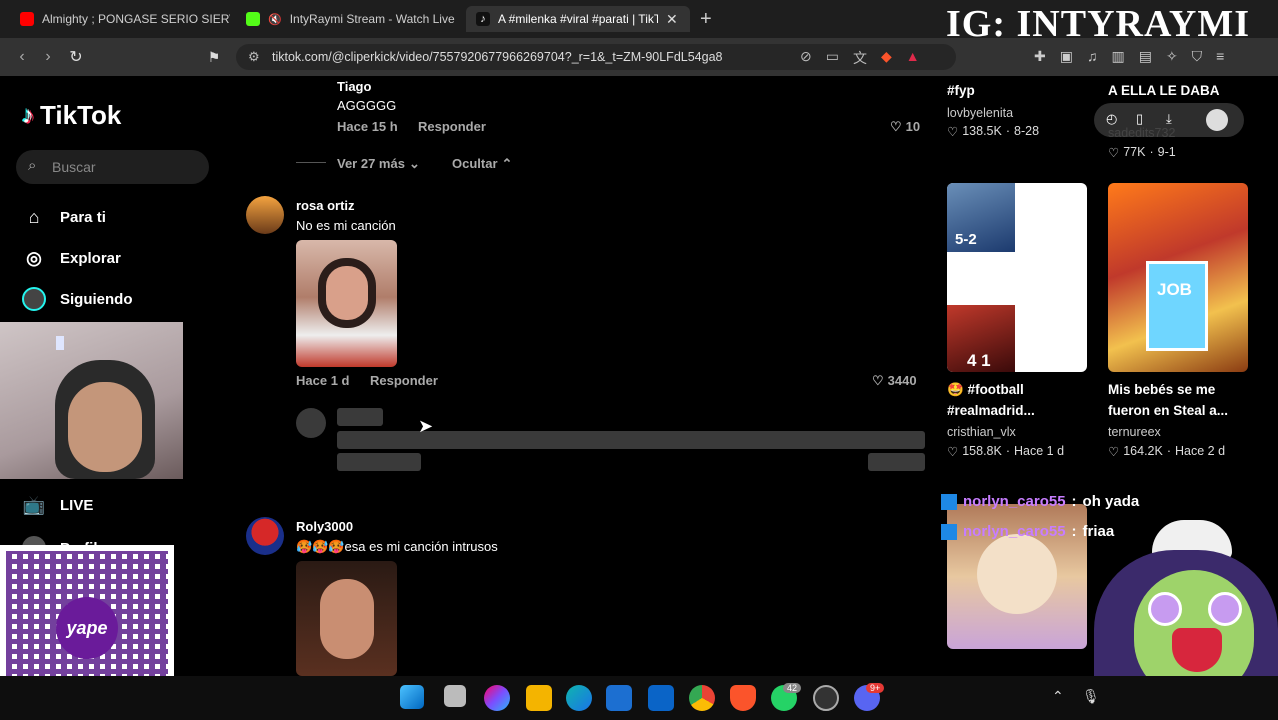  Describe the element at coordinates (982, 451) in the screenshot. I see `like-count: 158.8K` at that location.